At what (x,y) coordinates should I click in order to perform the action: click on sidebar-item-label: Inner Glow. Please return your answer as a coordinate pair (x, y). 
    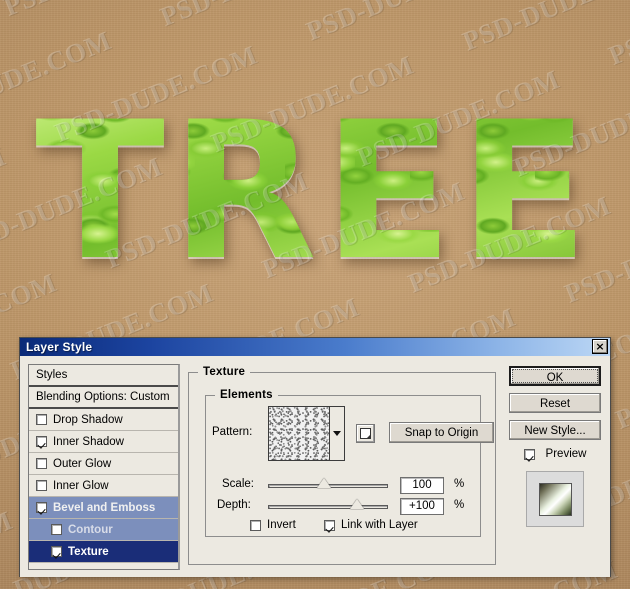
    Looking at the image, I should click on (81, 485).